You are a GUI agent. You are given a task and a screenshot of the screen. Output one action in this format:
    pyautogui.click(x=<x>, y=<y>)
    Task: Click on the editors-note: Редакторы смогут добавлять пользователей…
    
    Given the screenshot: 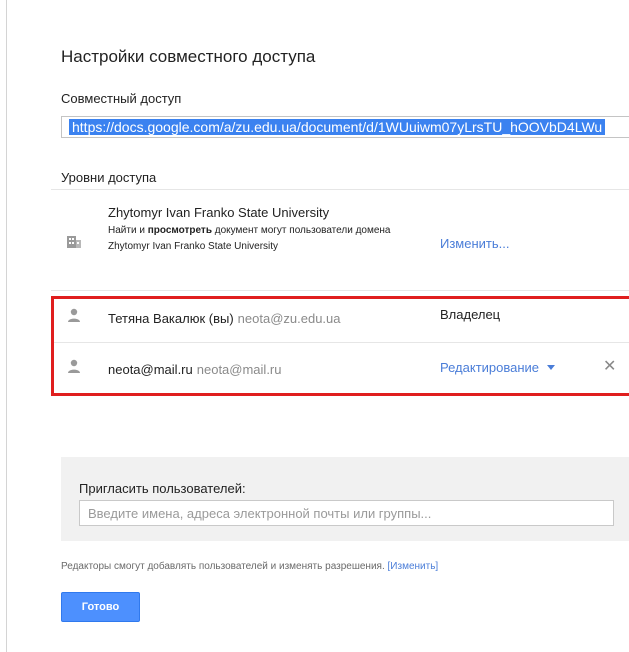 What is the action you would take?
    pyautogui.click(x=249, y=566)
    